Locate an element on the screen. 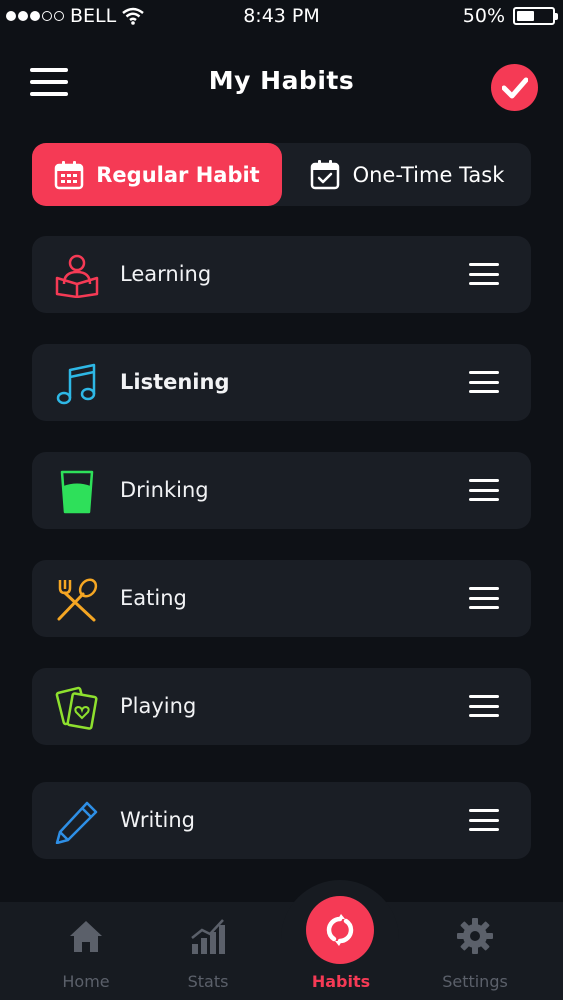 Image resolution: width=563 pixels, height=1000 pixels. habits-sync-icon is located at coordinates (340, 930).